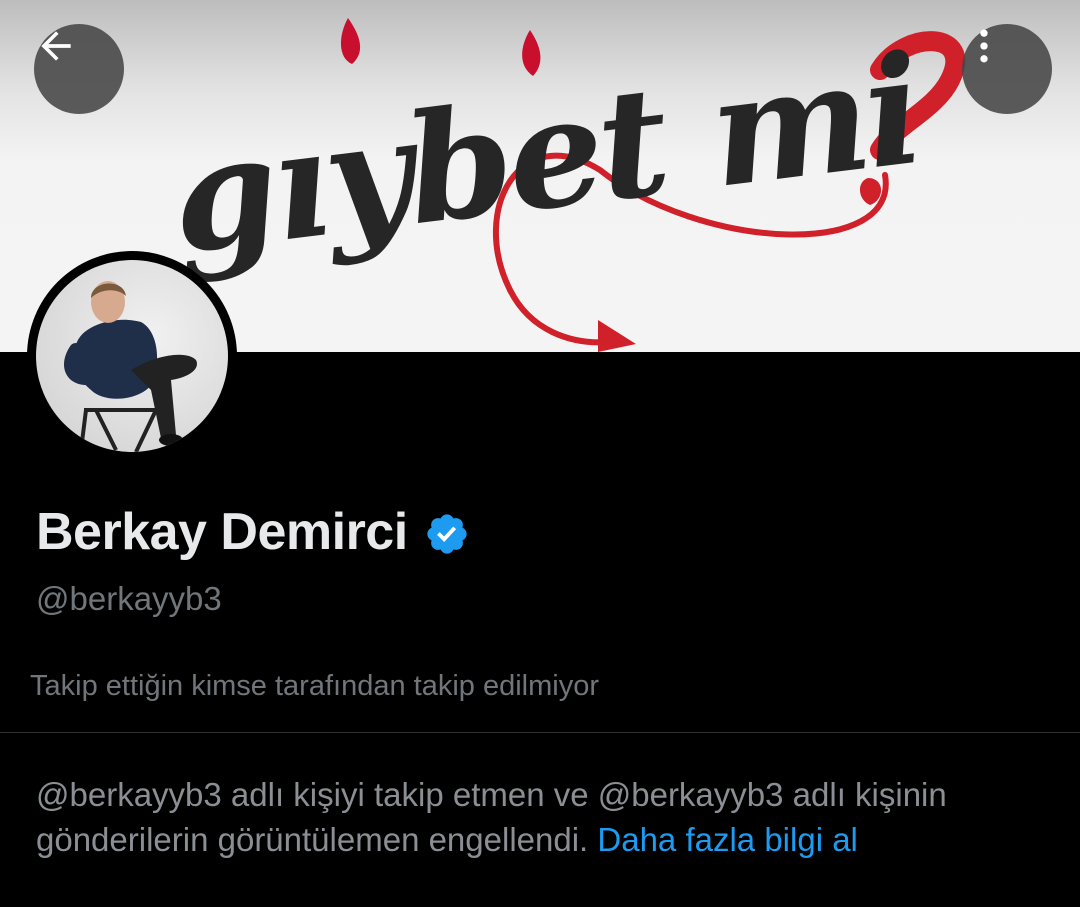 Image resolution: width=1080 pixels, height=907 pixels. I want to click on display-name: Berkay Demirci, so click(222, 532).